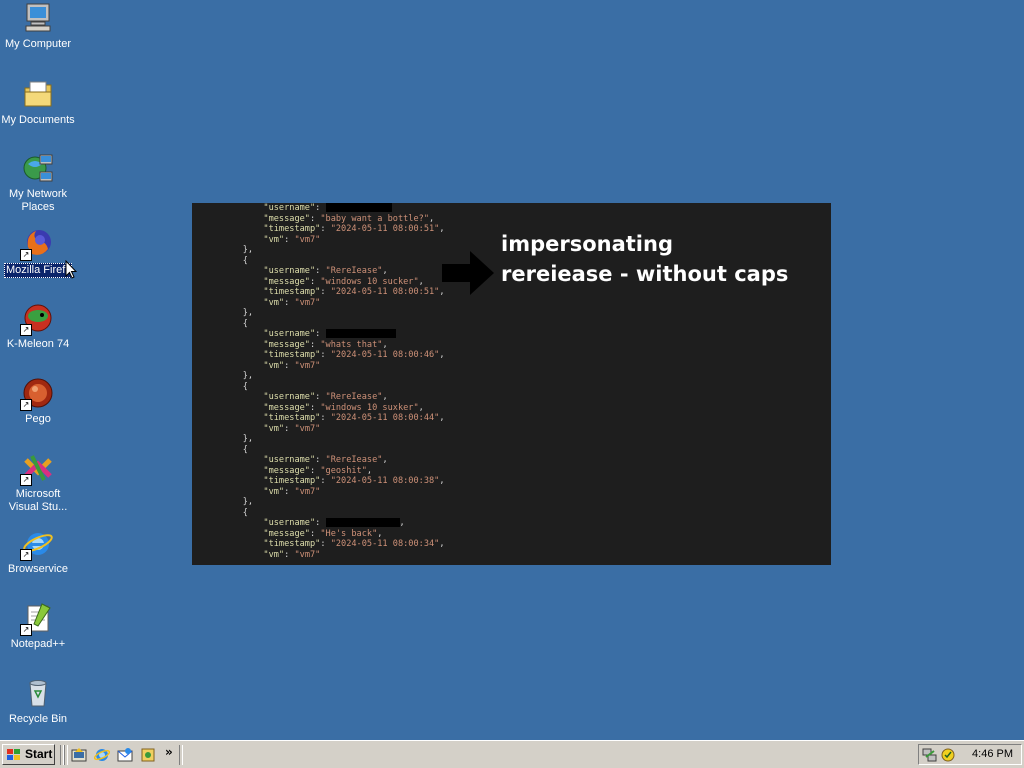 Image resolution: width=1024 pixels, height=768 pixels. What do you see at coordinates (37, 394) in the screenshot?
I see `pego-icon: ↗` at bounding box center [37, 394].